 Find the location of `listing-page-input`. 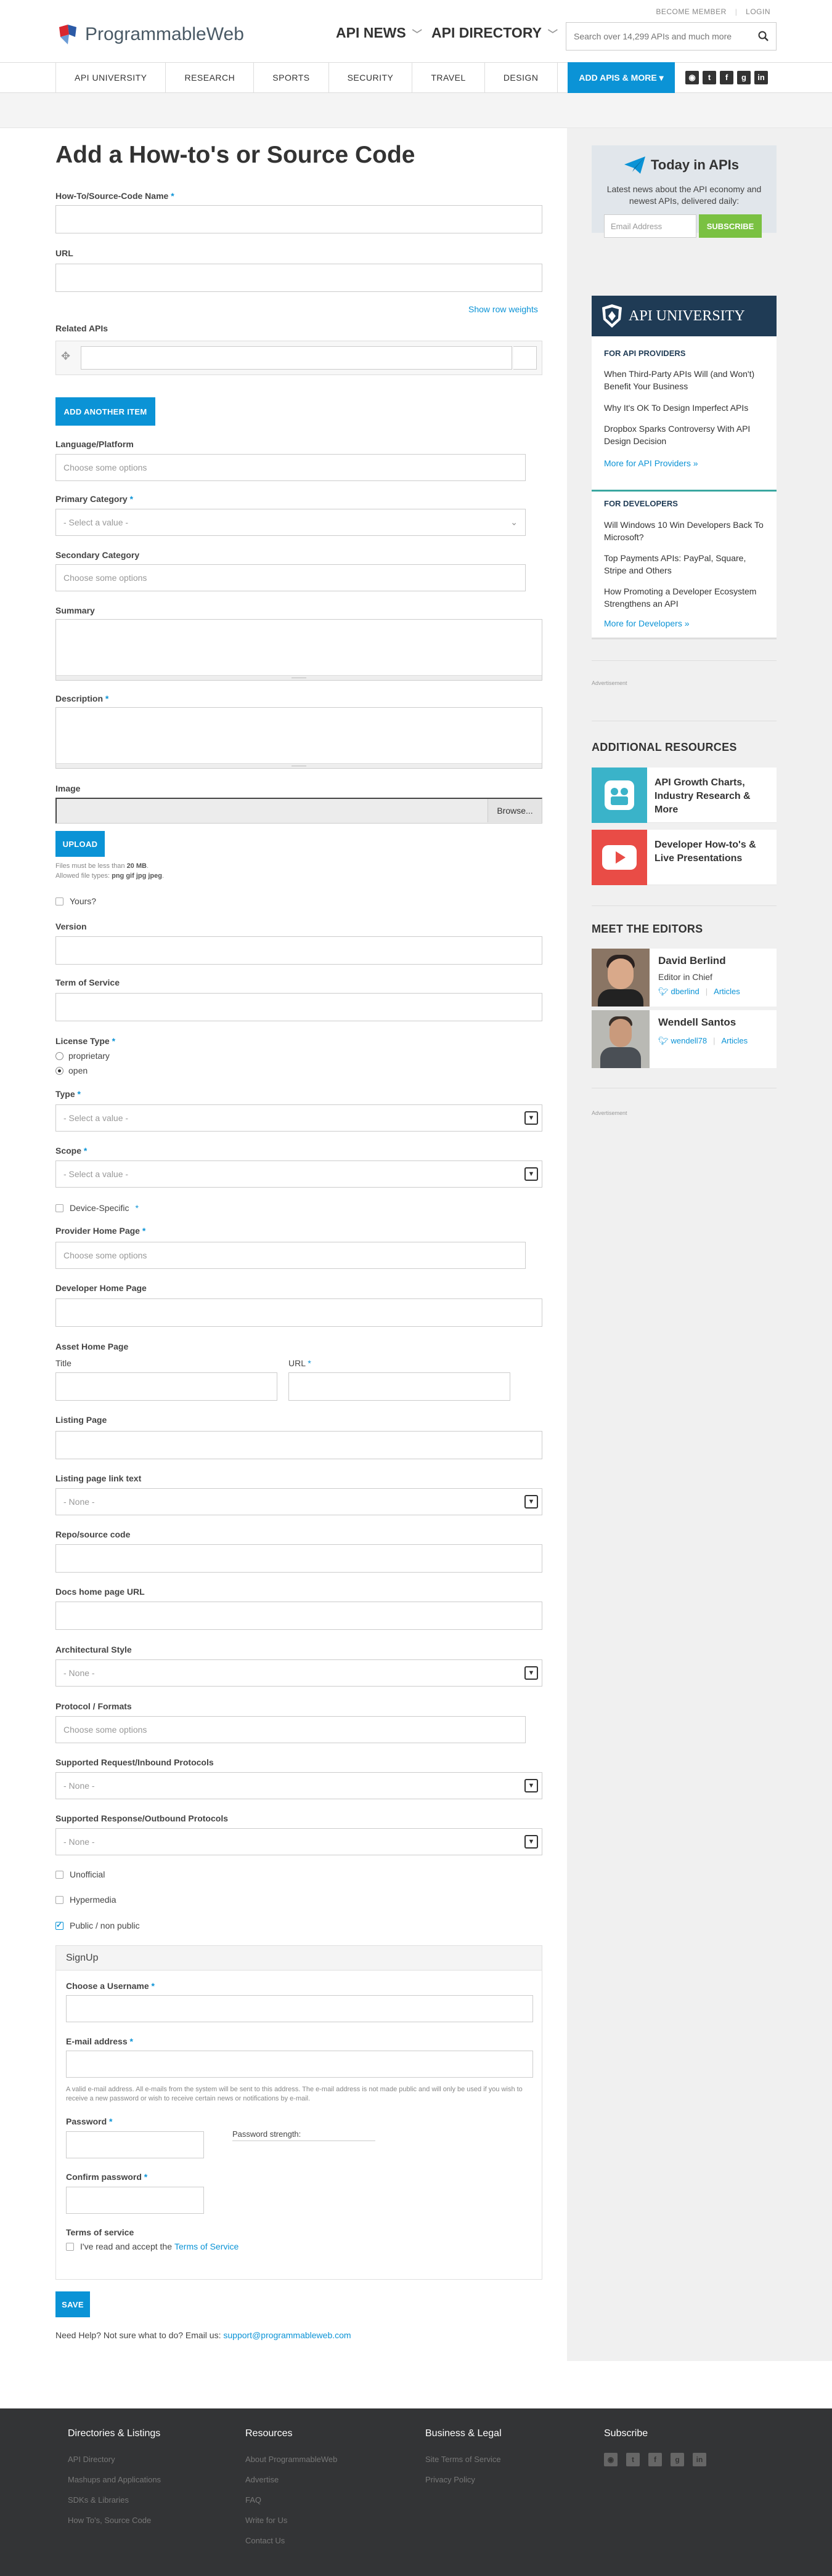

listing-page-input is located at coordinates (298, 1445).